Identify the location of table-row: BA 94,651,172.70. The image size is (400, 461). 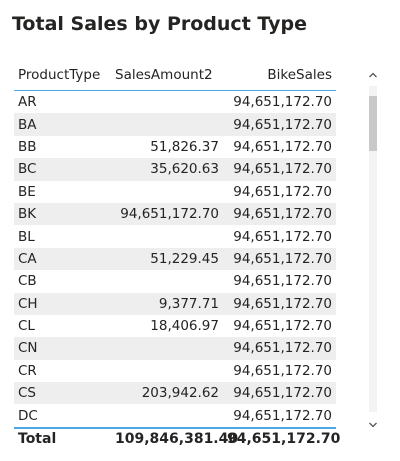
(175, 124).